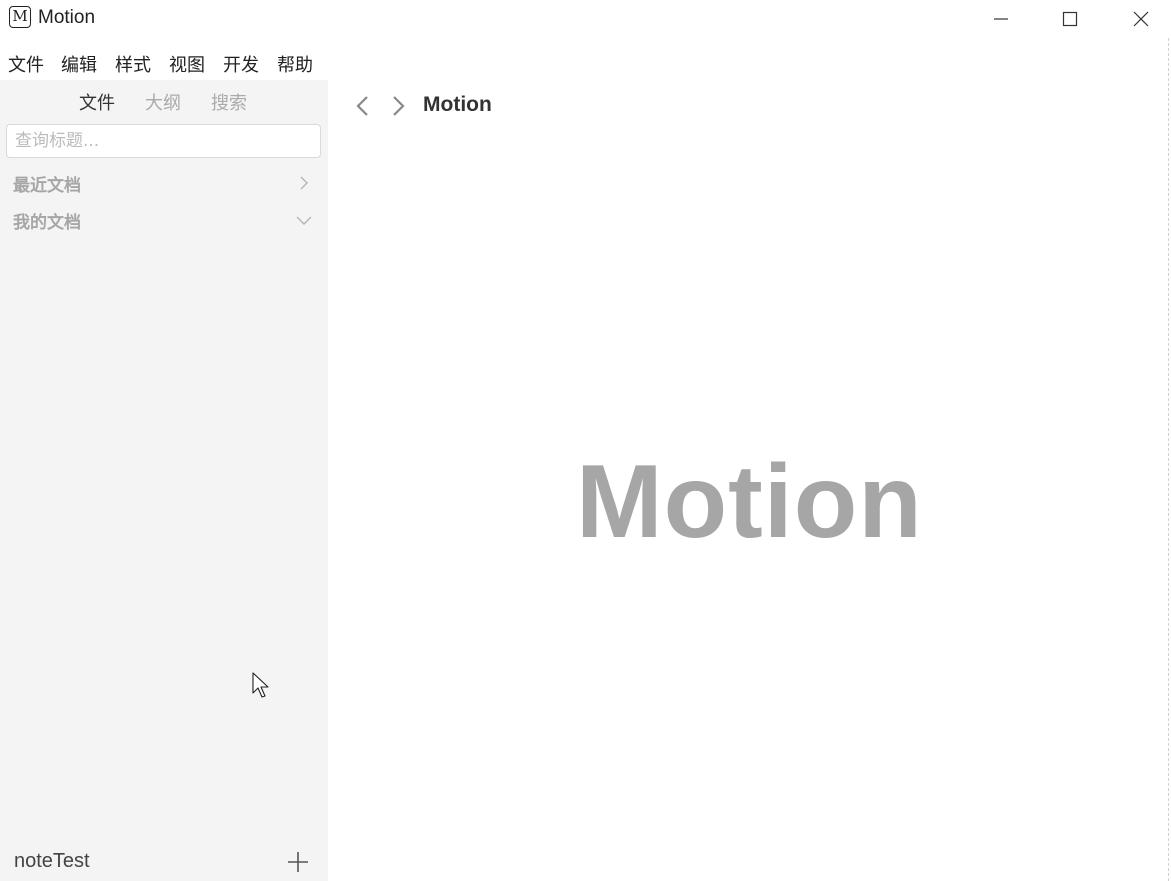  Describe the element at coordinates (260, 685) in the screenshot. I see `mouse-cursor-icon` at that location.